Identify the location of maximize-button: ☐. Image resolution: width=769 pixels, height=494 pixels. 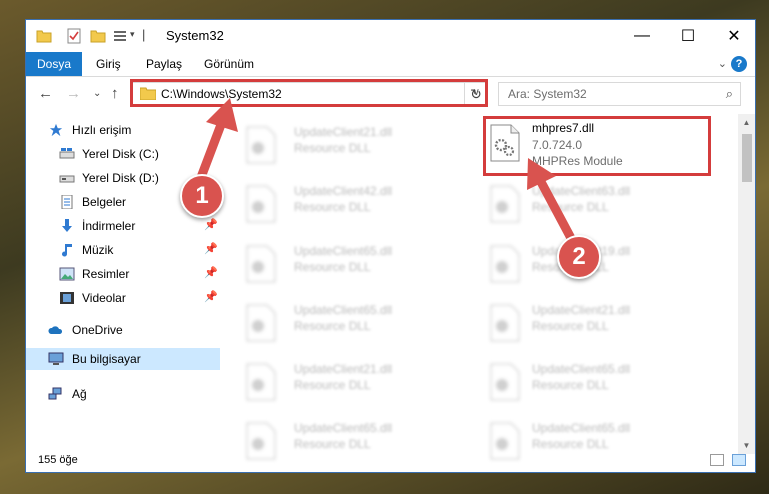
(688, 36).